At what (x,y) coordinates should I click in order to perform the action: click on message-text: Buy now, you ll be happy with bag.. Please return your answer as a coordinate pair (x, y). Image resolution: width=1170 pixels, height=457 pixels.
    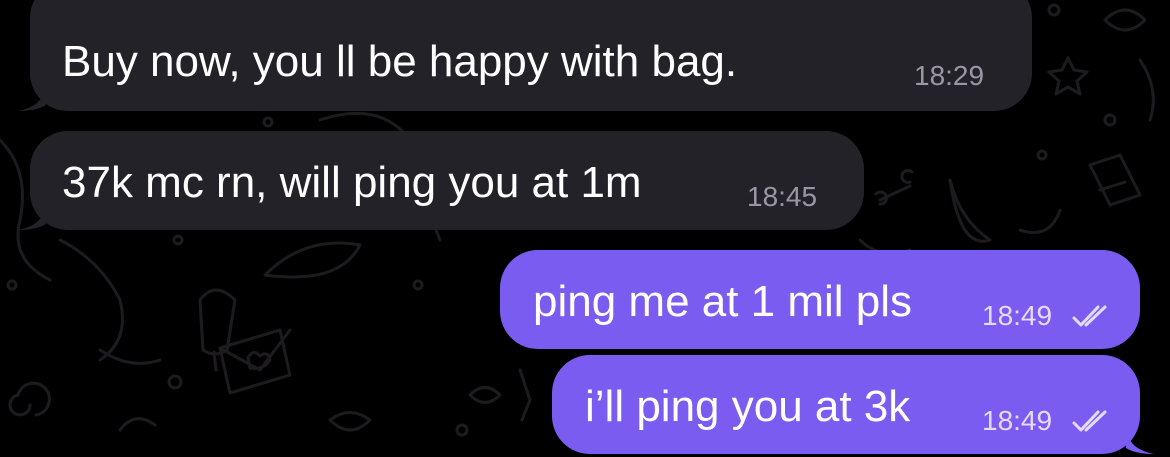
    Looking at the image, I should click on (400, 61).